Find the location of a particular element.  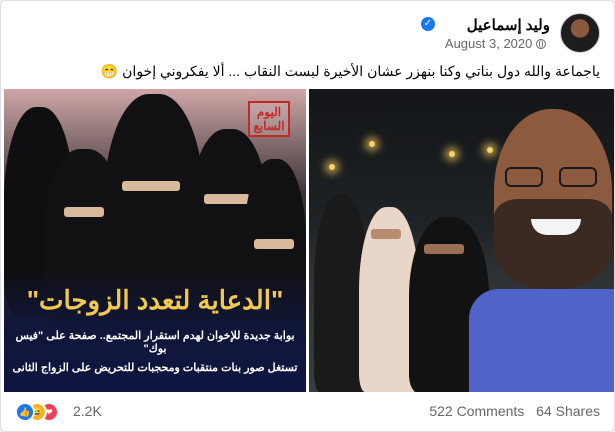

post-stats: 522 Comments 64 Shares is located at coordinates (510, 411).